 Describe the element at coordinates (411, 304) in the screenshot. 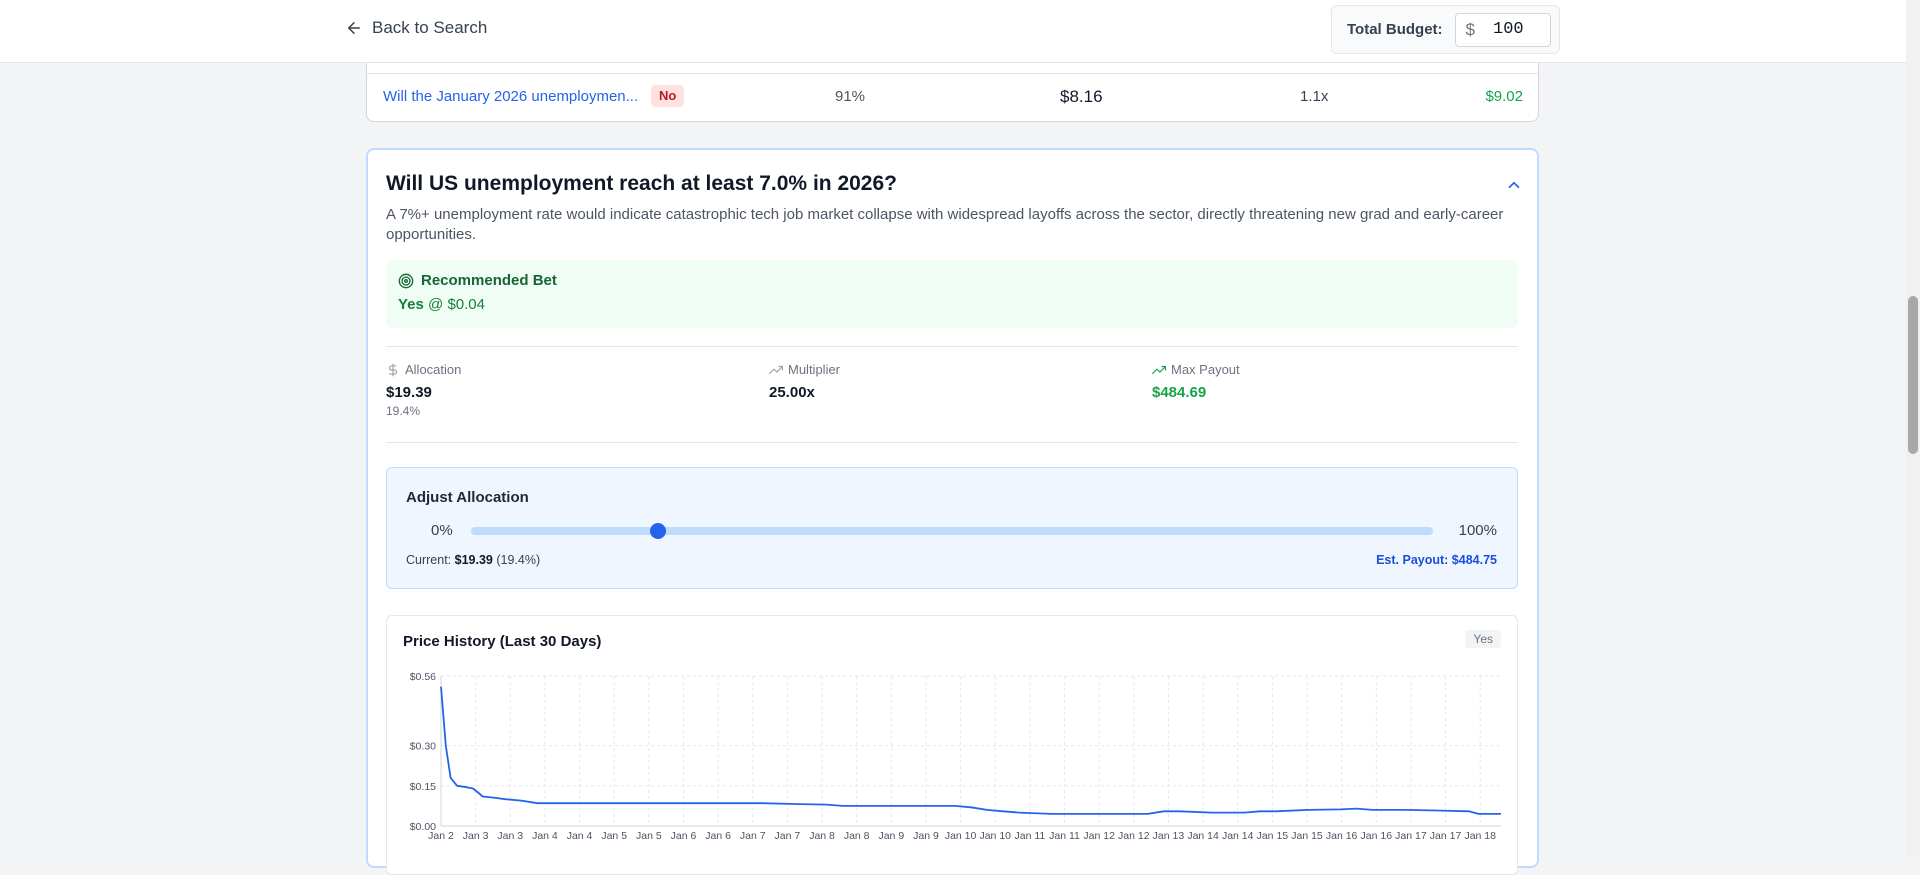

I see `recommended-side: Yes` at that location.